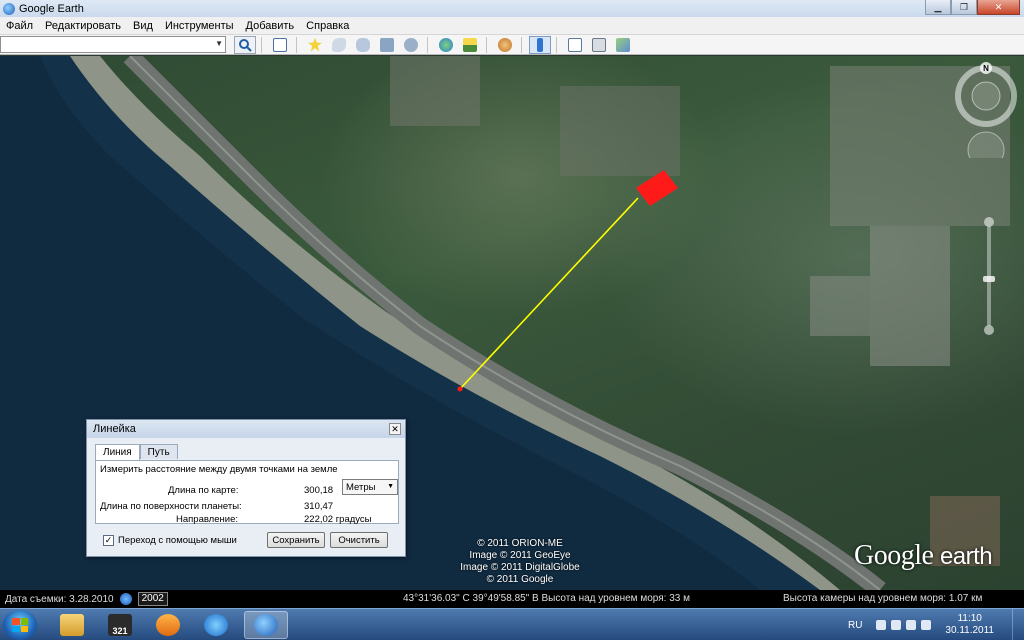 Image resolution: width=1024 pixels, height=640 pixels. Describe the element at coordinates (203, 490) in the screenshot. I see `map-length-label: Длина по карте:` at that location.